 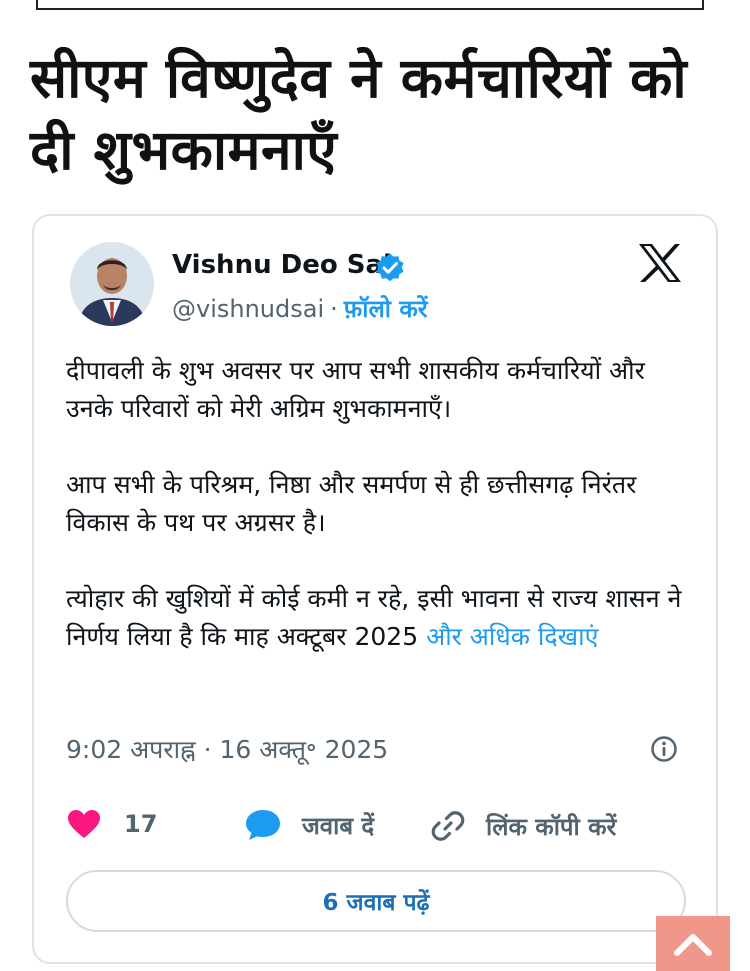 I want to click on reply-button: जवाब दें, so click(x=309, y=825).